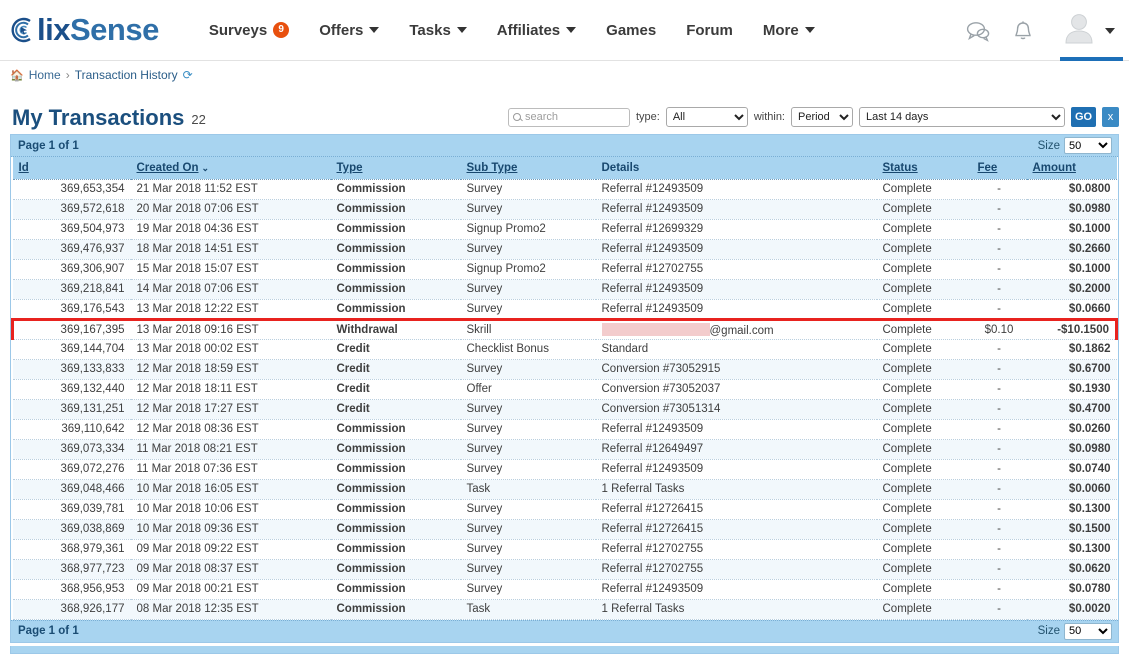 This screenshot has height=664, width=1129. Describe the element at coordinates (736, 369) in the screenshot. I see `cell-details: Conversion #73052915` at that location.